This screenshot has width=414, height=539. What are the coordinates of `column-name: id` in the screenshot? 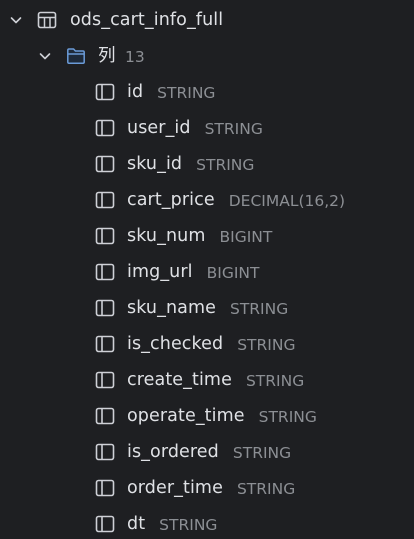 It's located at (135, 92).